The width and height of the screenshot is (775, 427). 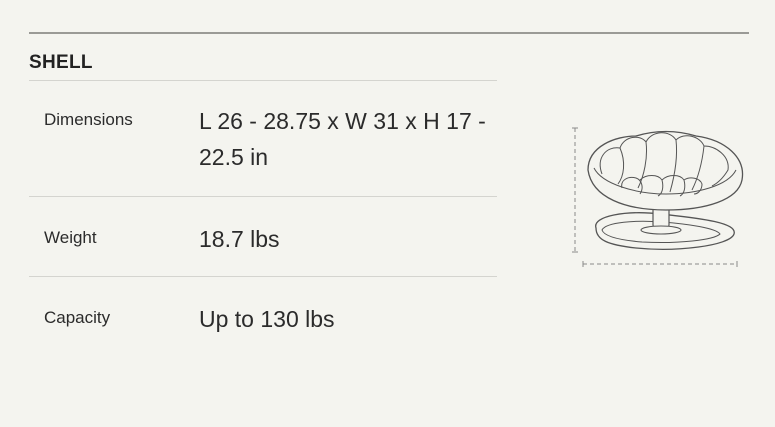 I want to click on spec-row-weight: Weight 18.7 lbs, so click(x=263, y=236).